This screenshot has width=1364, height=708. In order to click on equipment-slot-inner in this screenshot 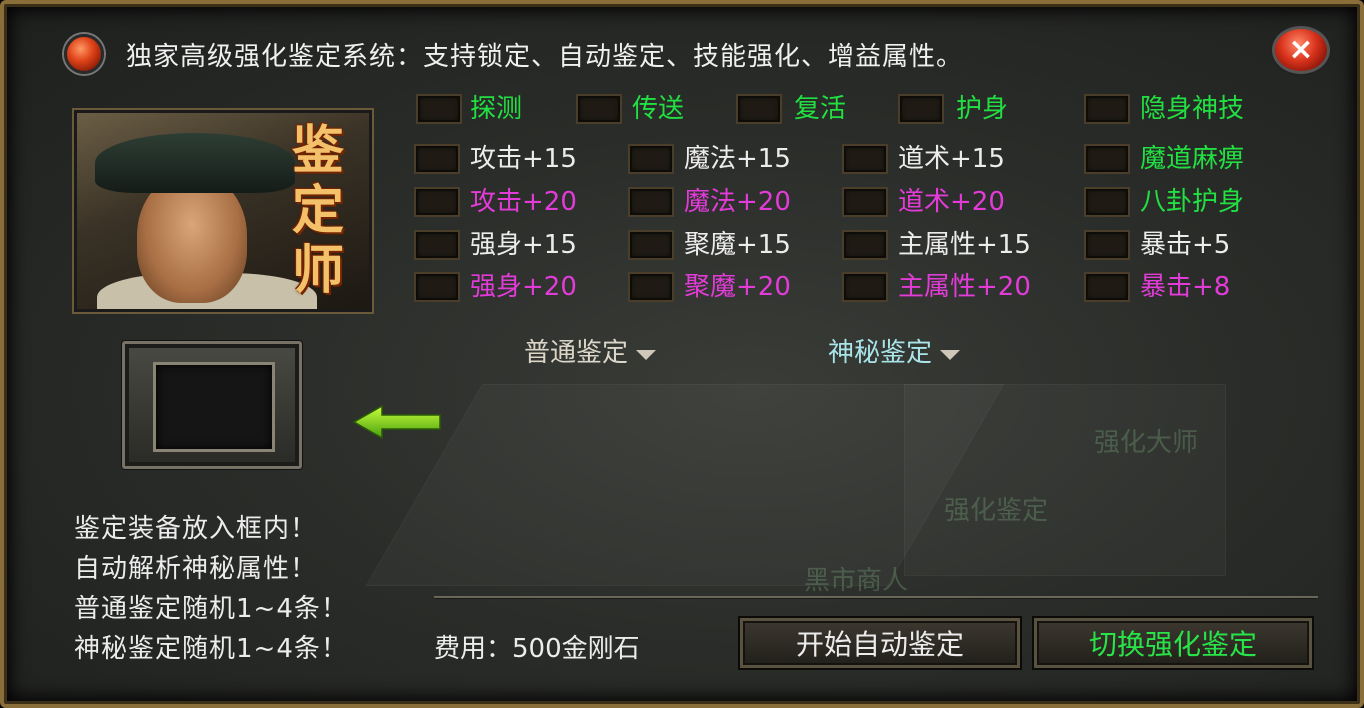, I will do `click(214, 407)`.